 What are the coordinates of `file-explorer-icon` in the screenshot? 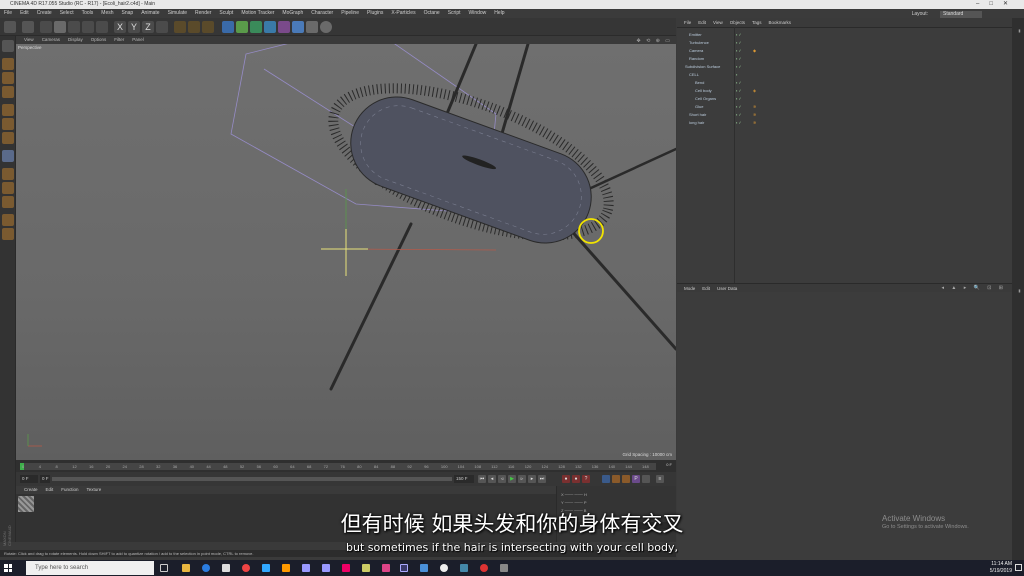 It's located at (186, 568).